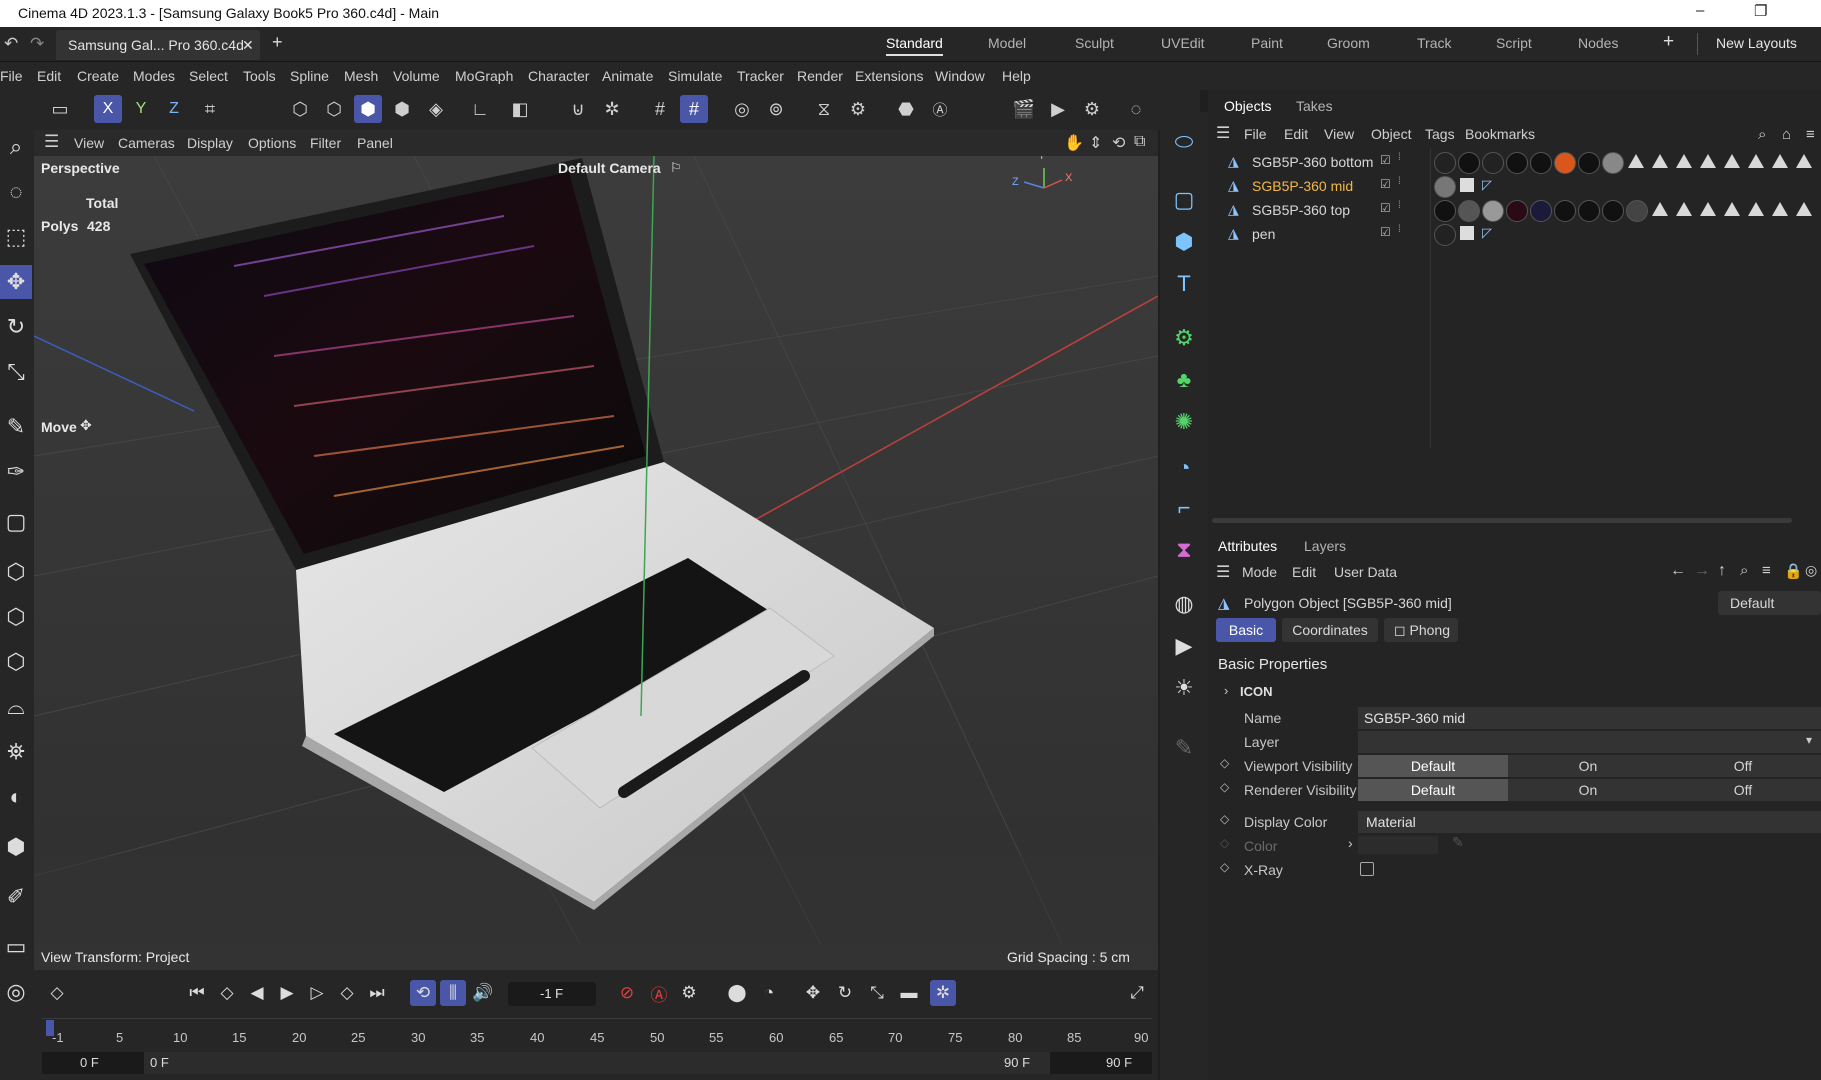 This screenshot has height=1080, width=1821. I want to click on render-object-icon: ⬣, so click(906, 109).